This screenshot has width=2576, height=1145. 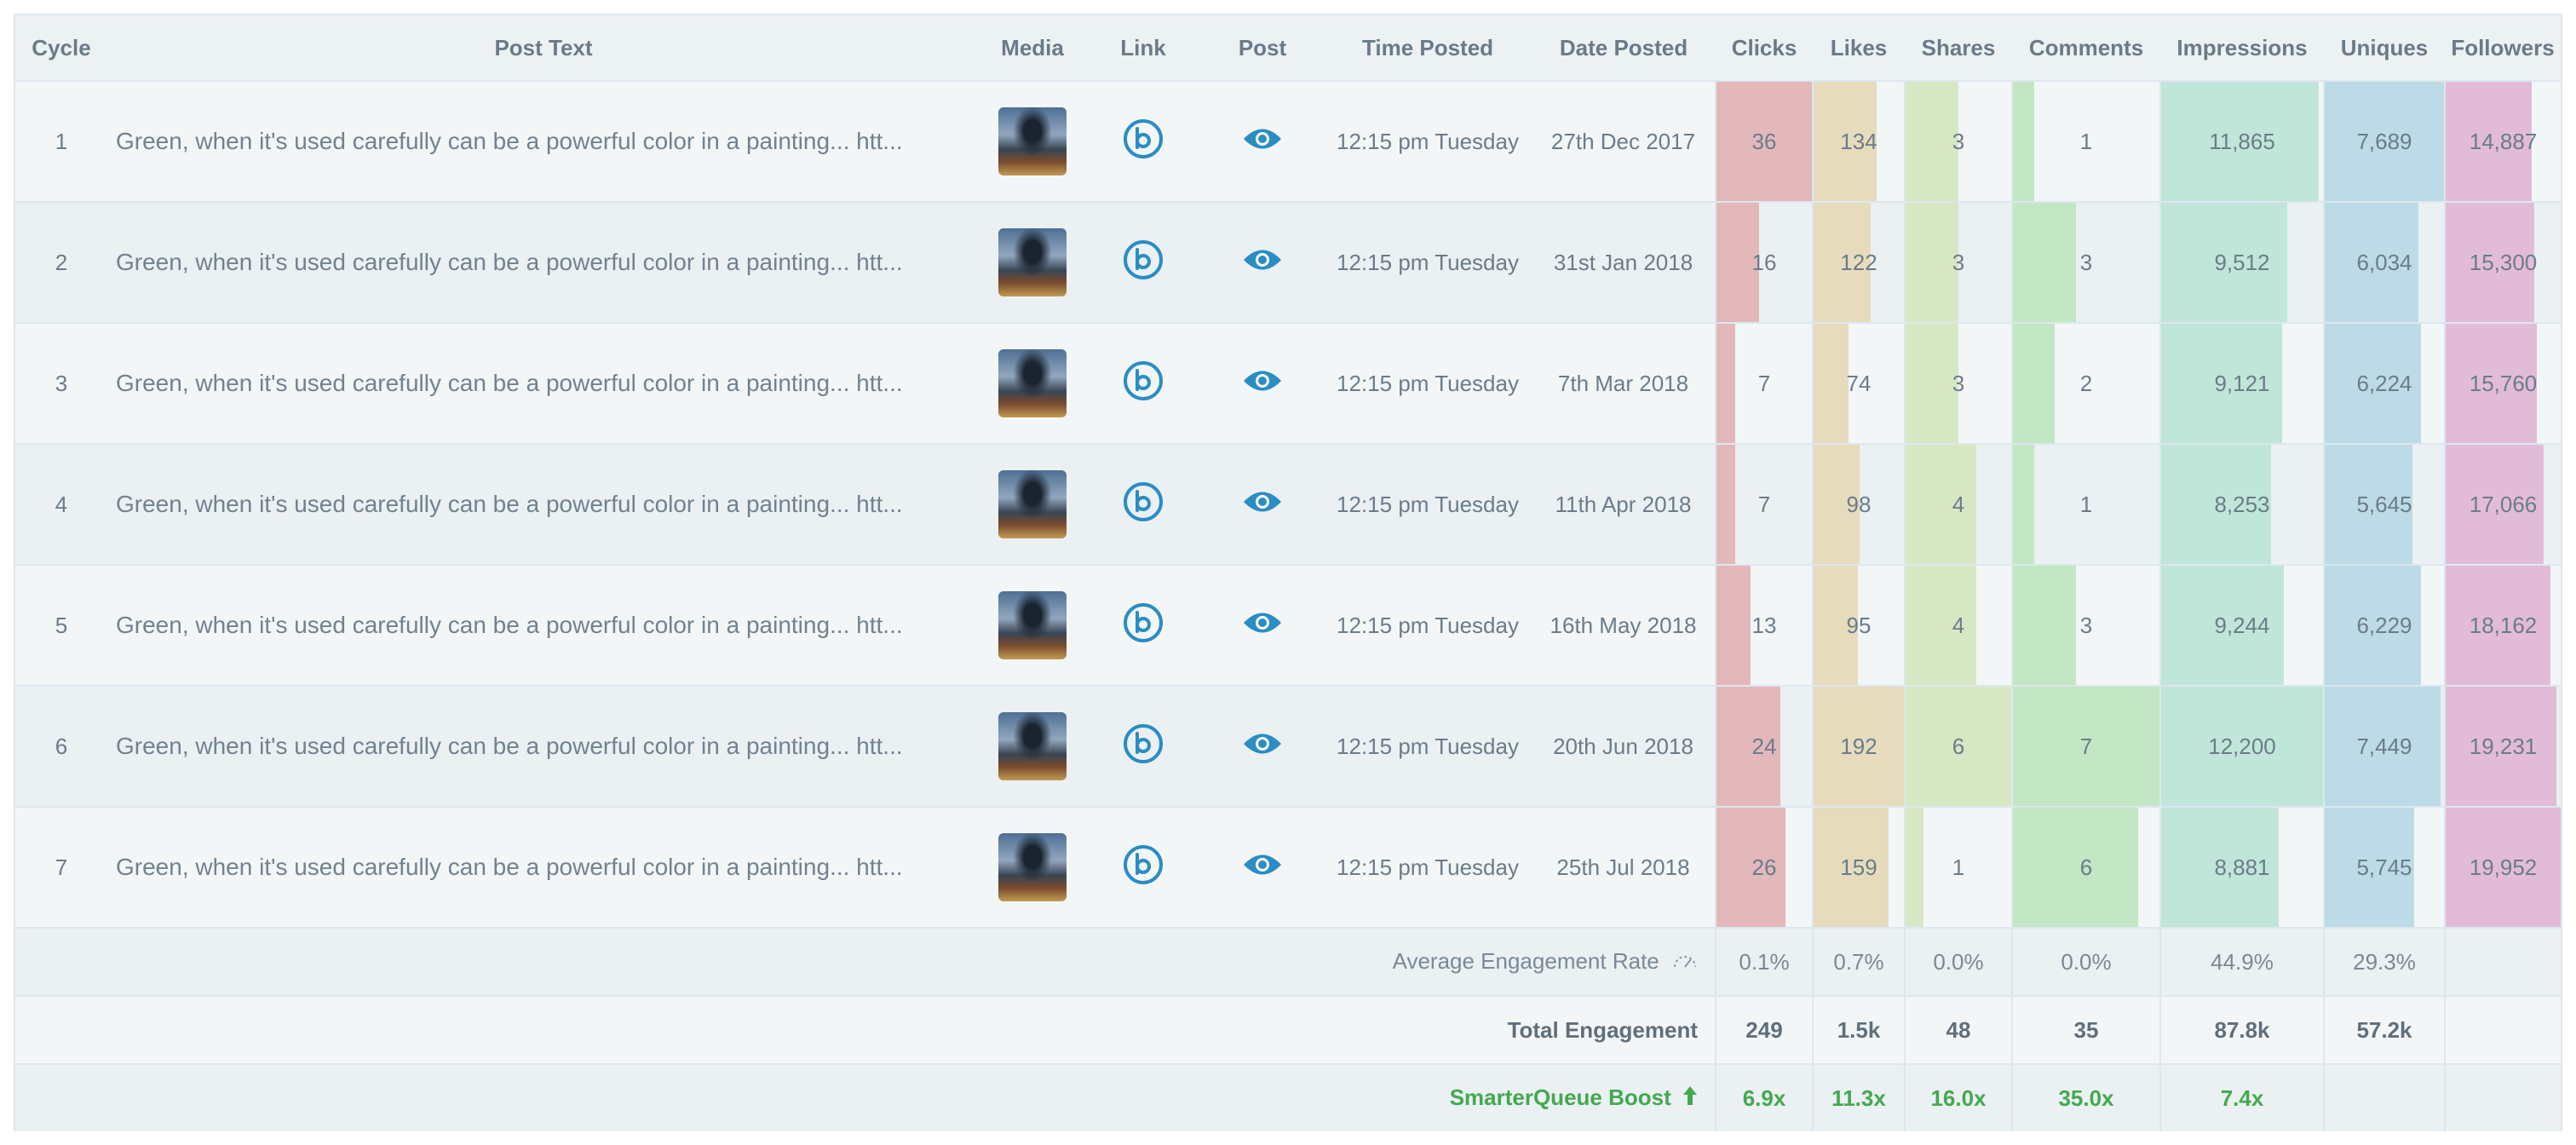 I want to click on header-post-text: Post Text, so click(x=544, y=48).